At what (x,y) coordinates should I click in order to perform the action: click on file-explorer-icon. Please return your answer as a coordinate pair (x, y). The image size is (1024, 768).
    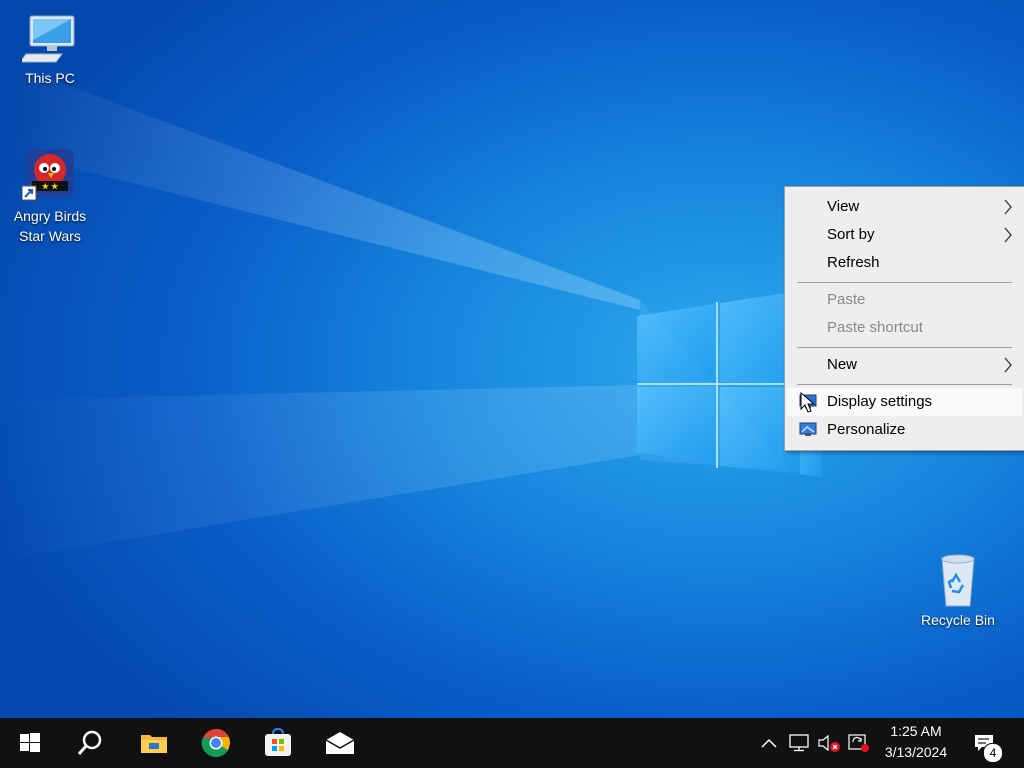
    Looking at the image, I should click on (154, 744).